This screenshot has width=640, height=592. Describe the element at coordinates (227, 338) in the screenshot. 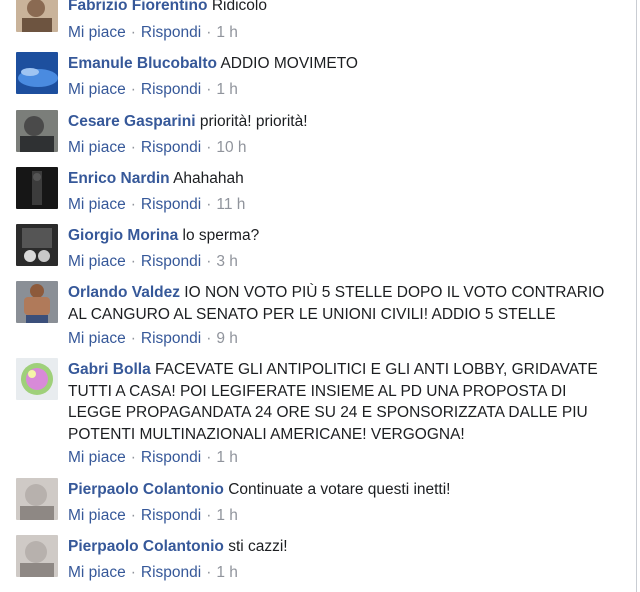

I see `timestamp: 9 h` at that location.